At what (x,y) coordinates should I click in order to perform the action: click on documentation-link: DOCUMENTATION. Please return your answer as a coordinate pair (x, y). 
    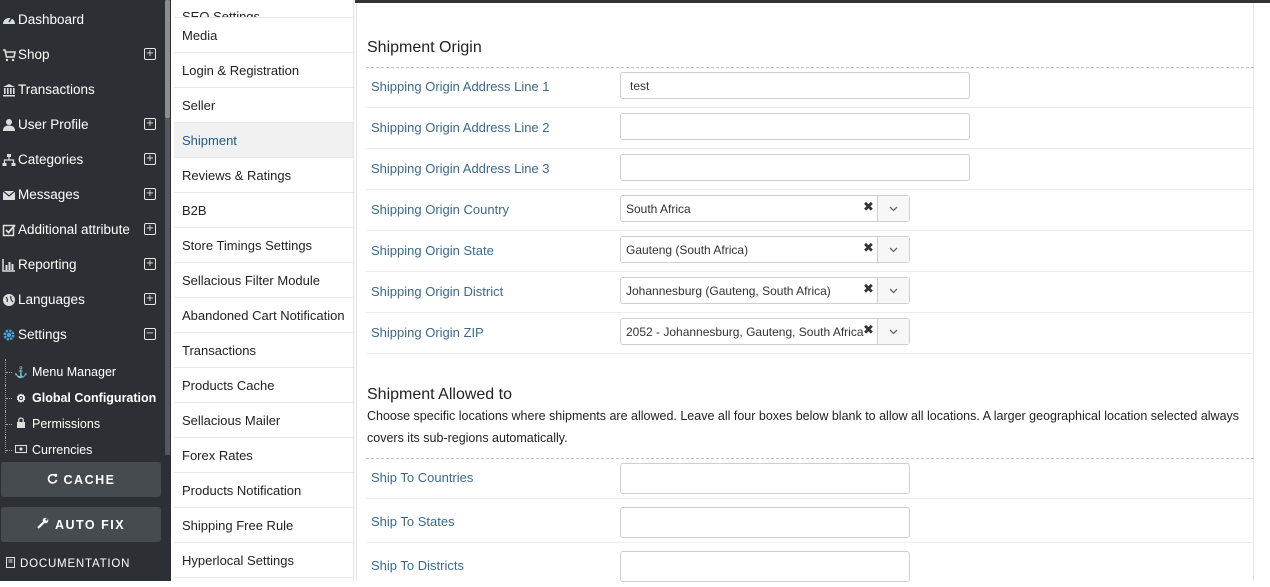
    Looking at the image, I should click on (67, 563).